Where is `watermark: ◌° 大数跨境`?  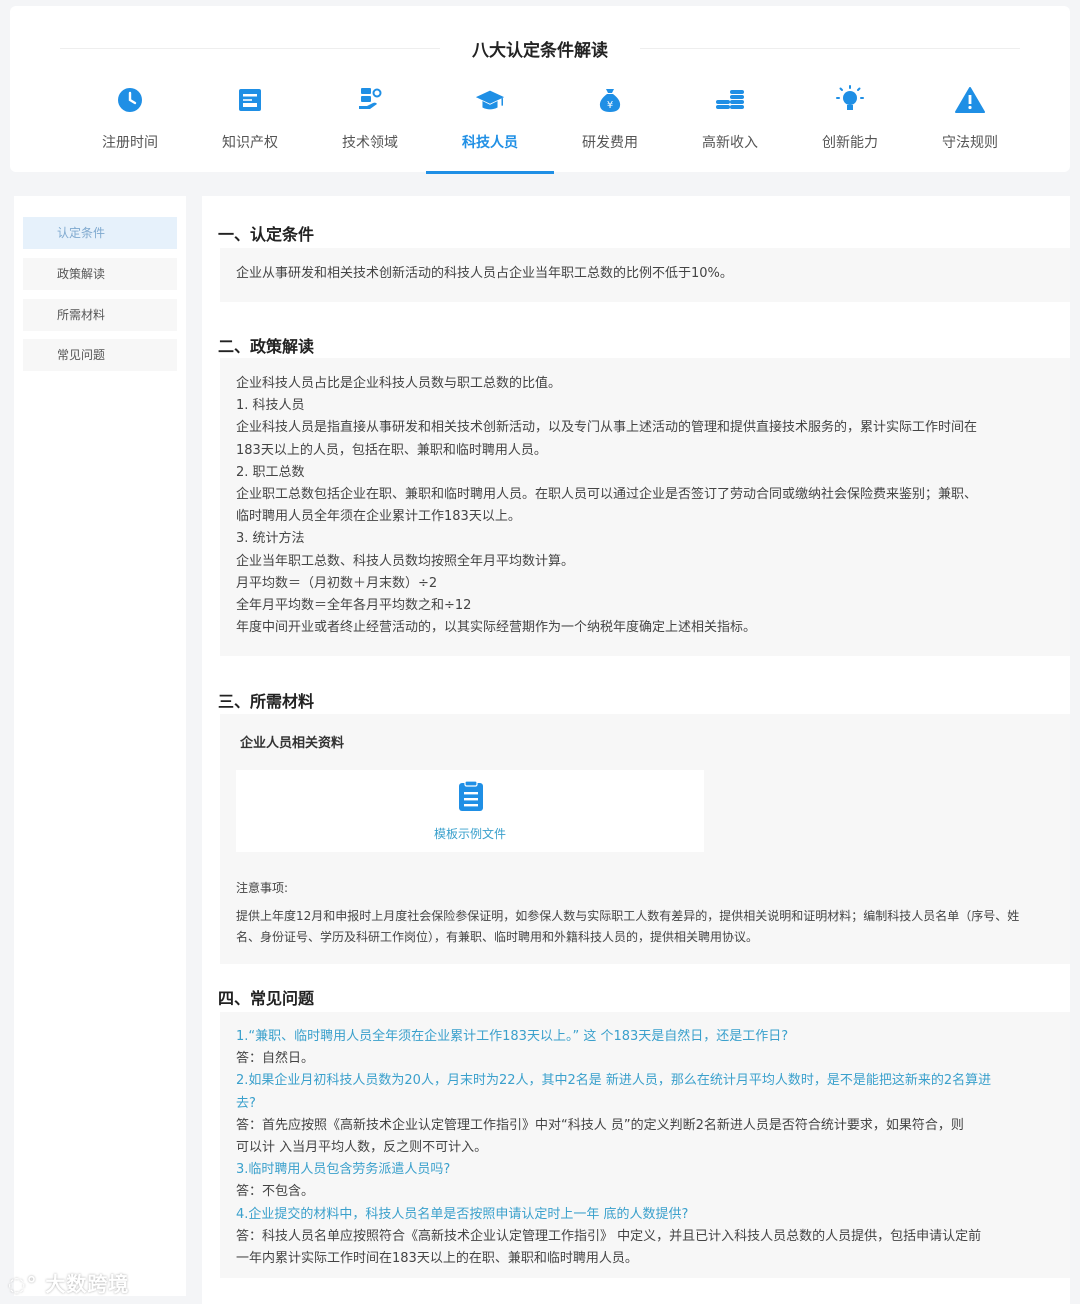 watermark: ◌° 大数跨境 is located at coordinates (68, 1282).